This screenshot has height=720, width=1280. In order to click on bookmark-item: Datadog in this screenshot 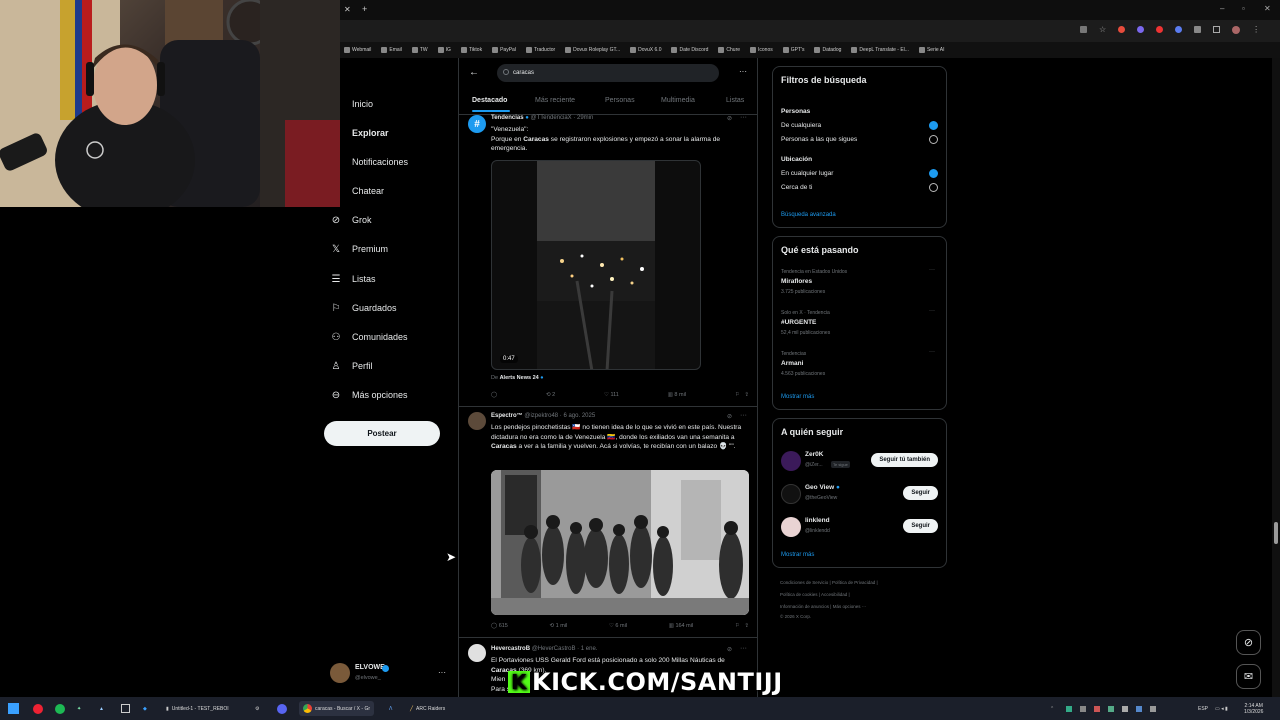, I will do `click(827, 50)`.